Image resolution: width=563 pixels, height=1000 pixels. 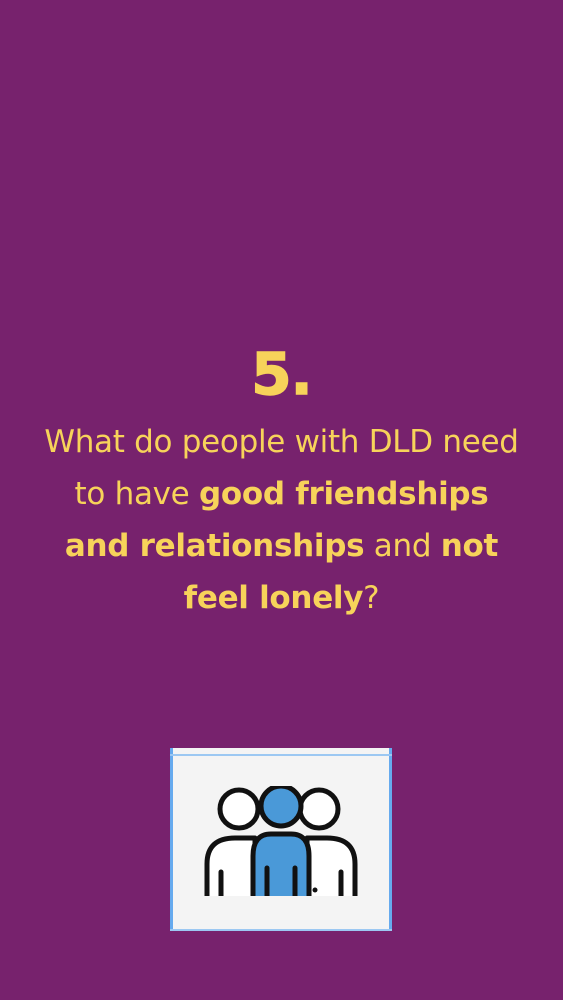 I want to click on slide-number: 5., so click(x=282, y=374).